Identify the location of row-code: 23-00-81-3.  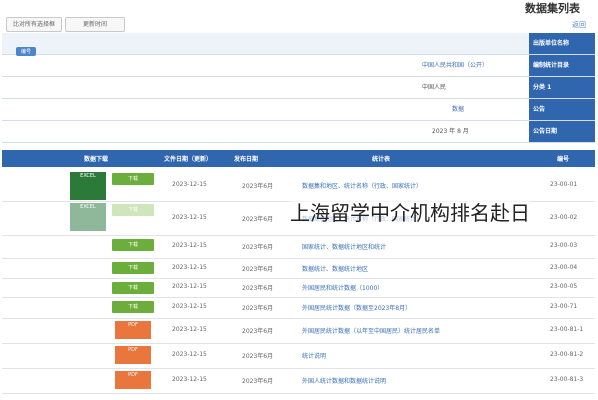
(567, 379).